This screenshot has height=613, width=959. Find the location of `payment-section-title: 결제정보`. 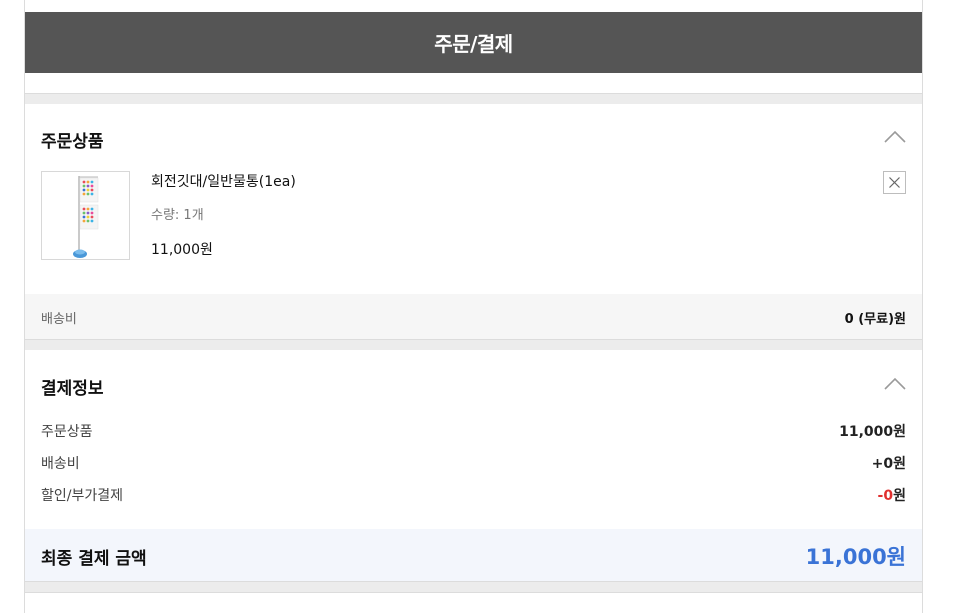

payment-section-title: 결제정보 is located at coordinates (72, 389).